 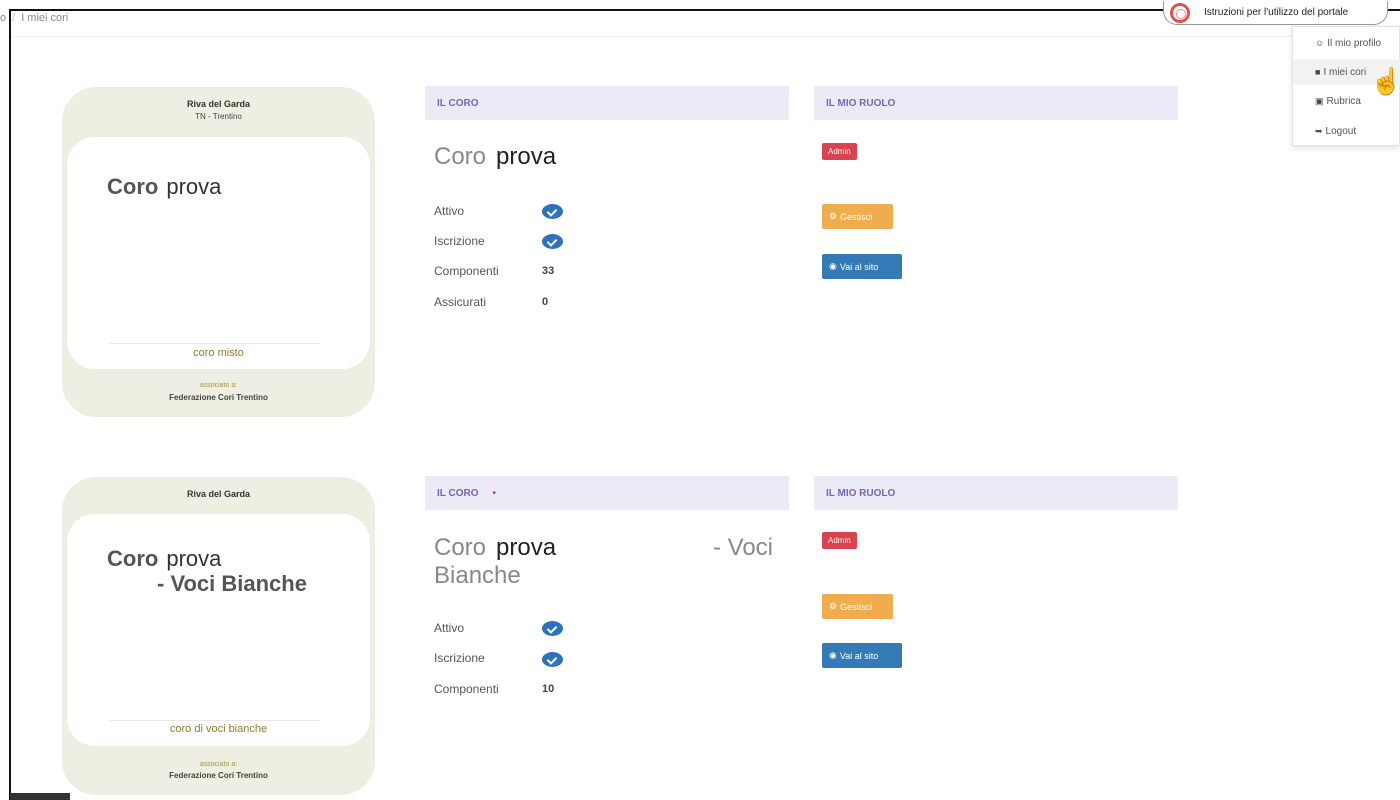 I want to click on menu-item-label: Il mio profilo, so click(x=1354, y=43).